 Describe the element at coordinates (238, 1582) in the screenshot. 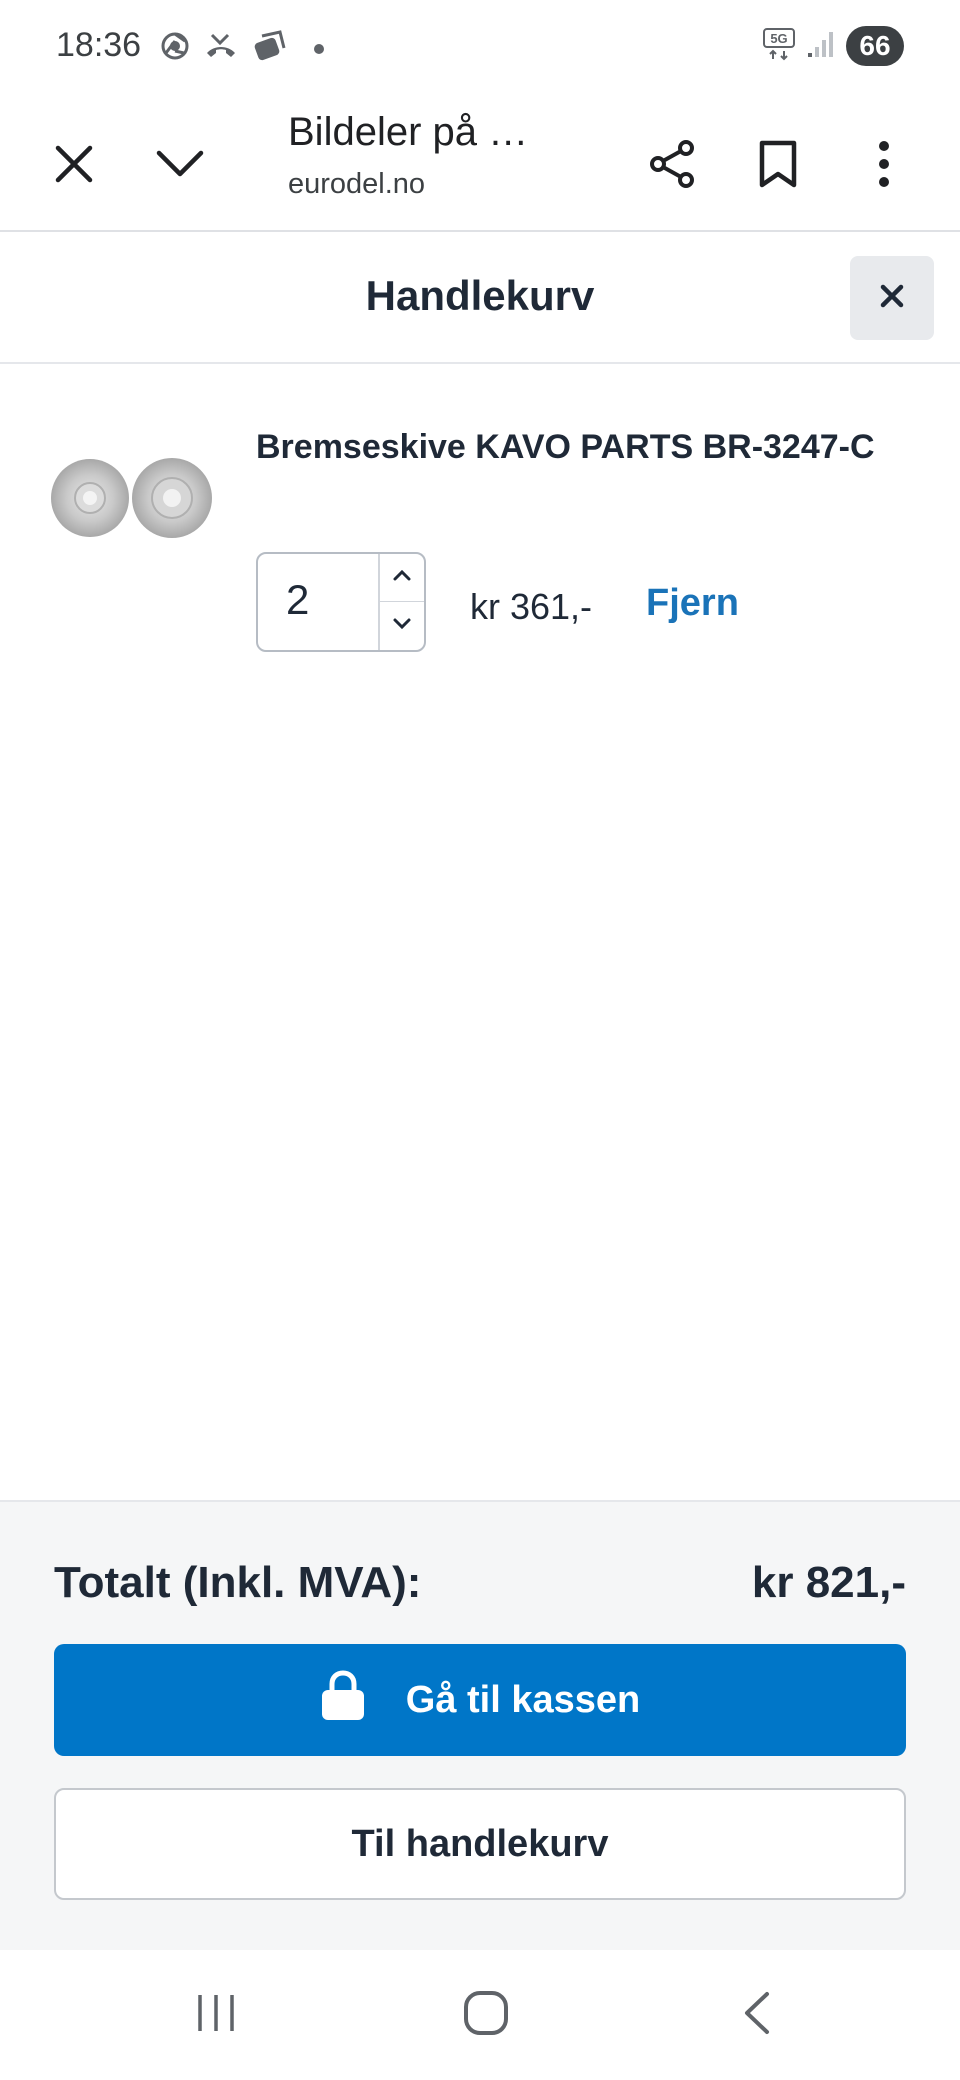

I see `total-label: Totalt (Inkl. MVA):` at that location.